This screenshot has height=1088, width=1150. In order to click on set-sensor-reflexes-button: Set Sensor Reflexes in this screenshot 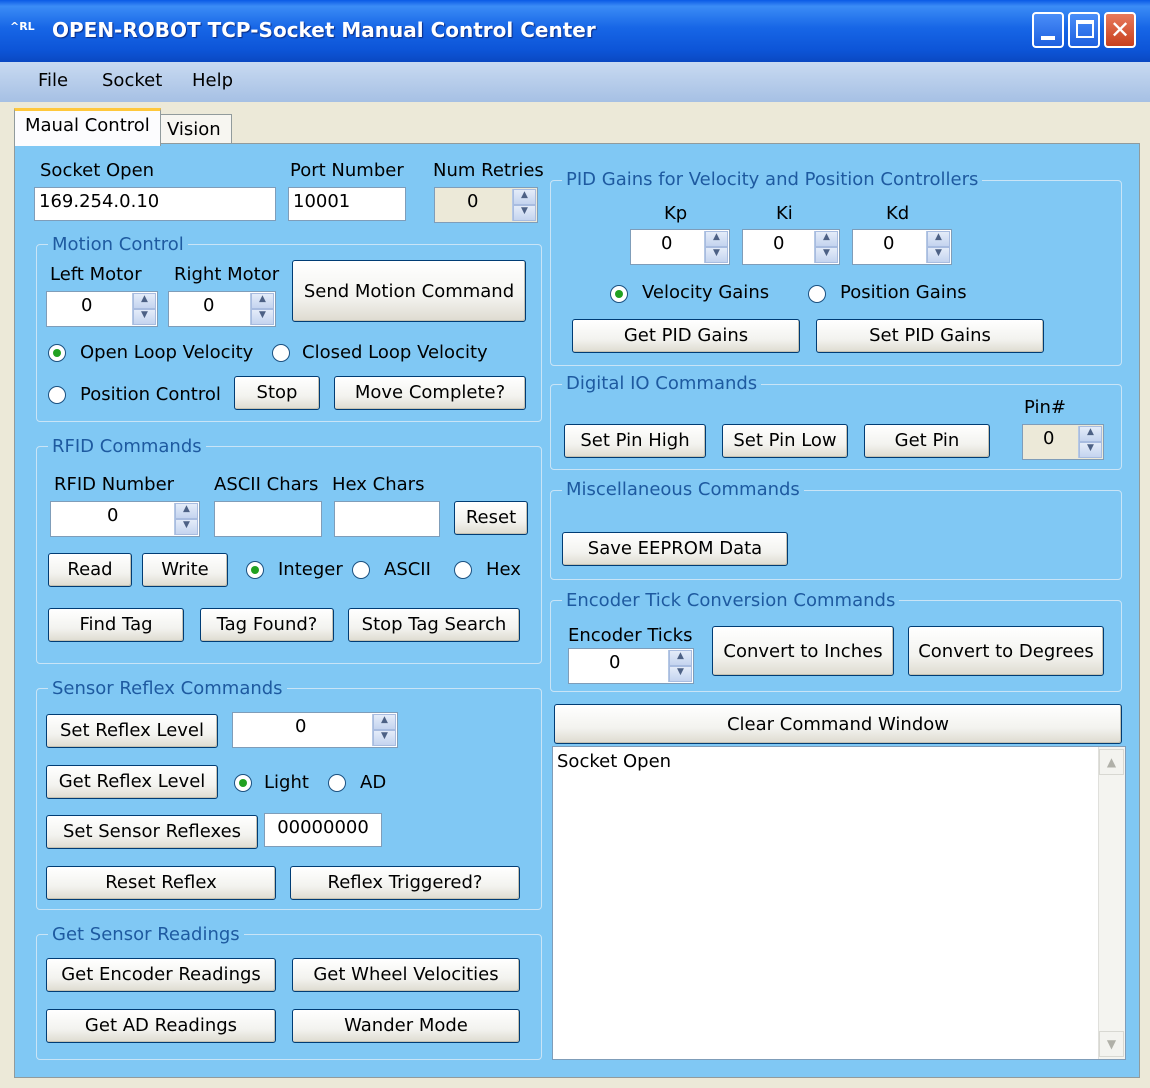, I will do `click(152, 832)`.